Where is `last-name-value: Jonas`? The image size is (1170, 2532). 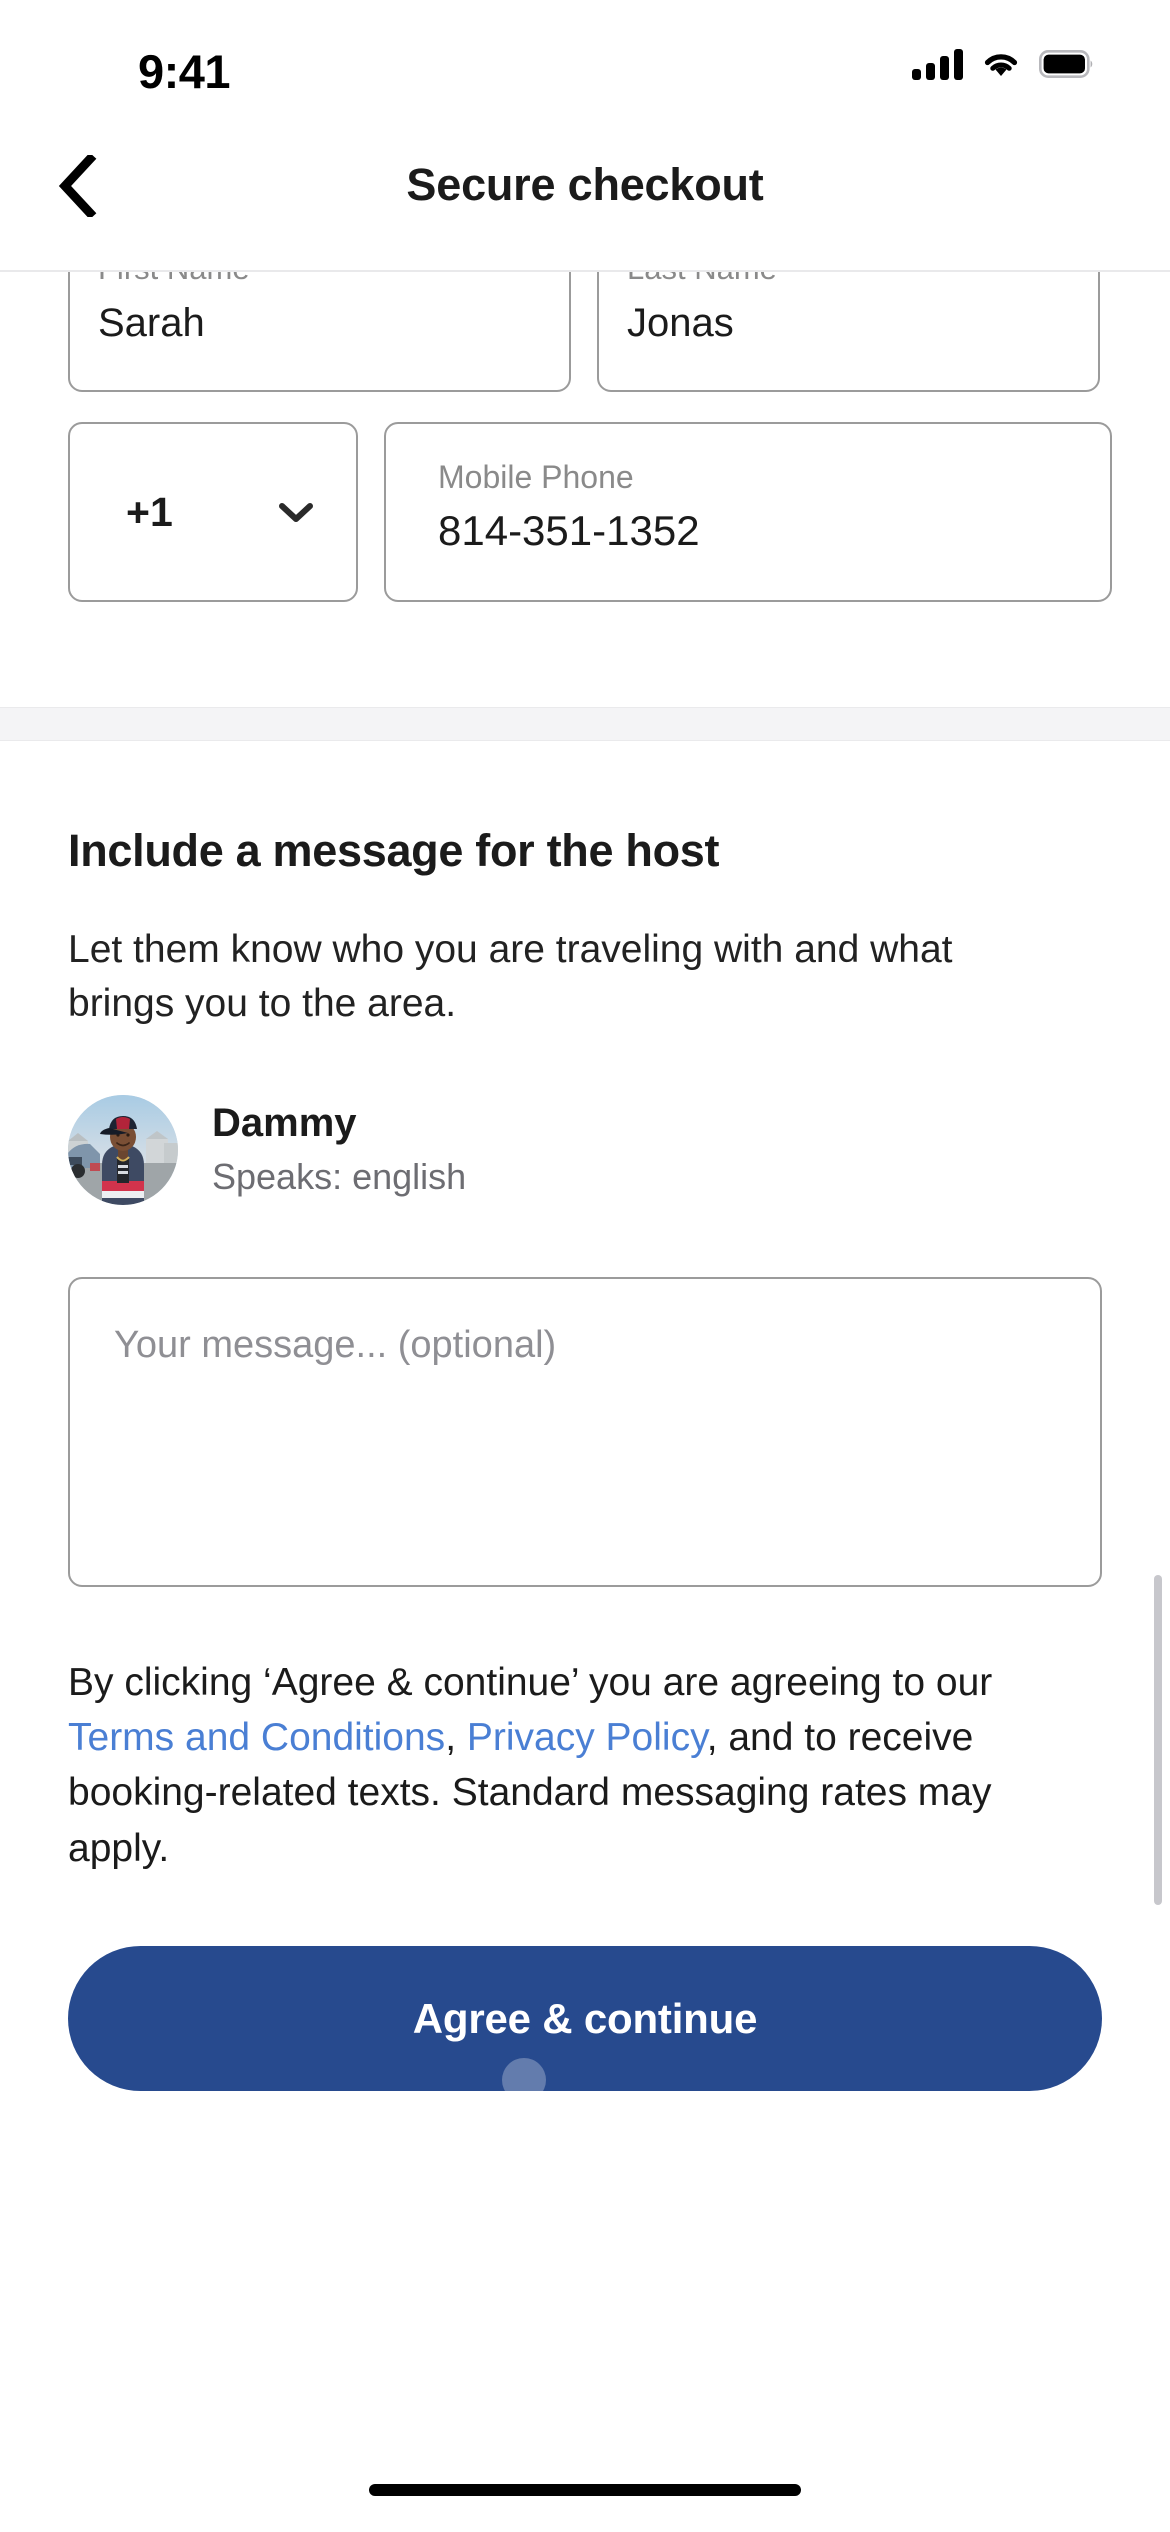 last-name-value: Jonas is located at coordinates (680, 323).